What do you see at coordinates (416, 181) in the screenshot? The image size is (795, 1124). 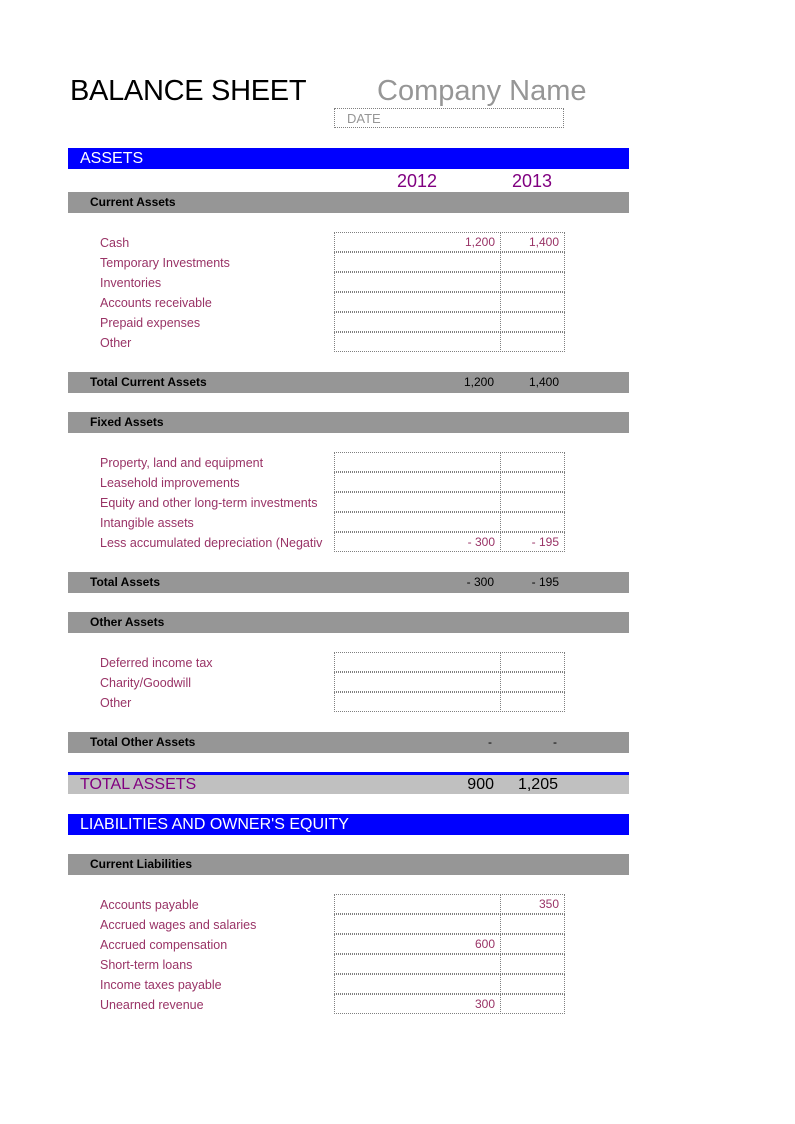 I see `year-header-2012: 2012` at bounding box center [416, 181].